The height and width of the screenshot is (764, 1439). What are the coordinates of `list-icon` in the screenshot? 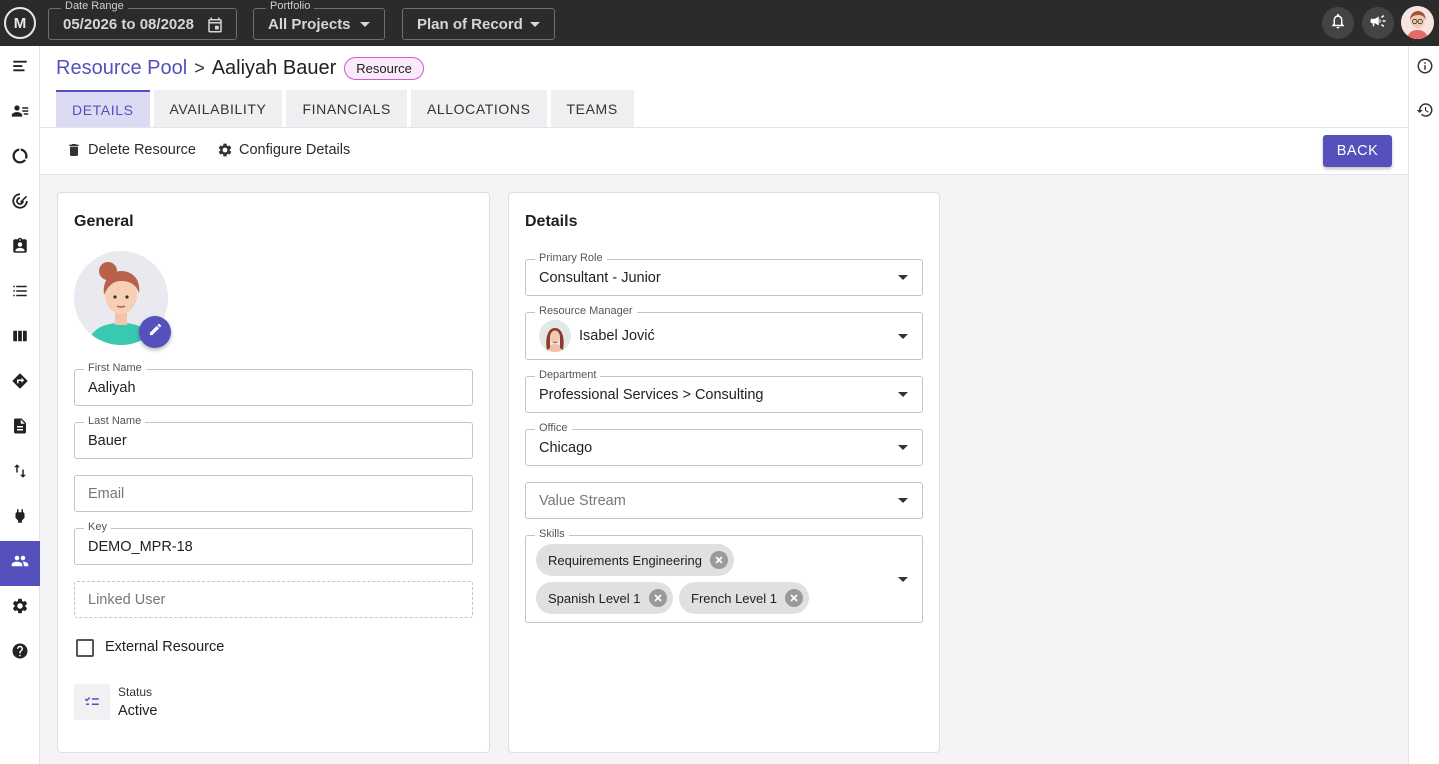 It's located at (20, 293).